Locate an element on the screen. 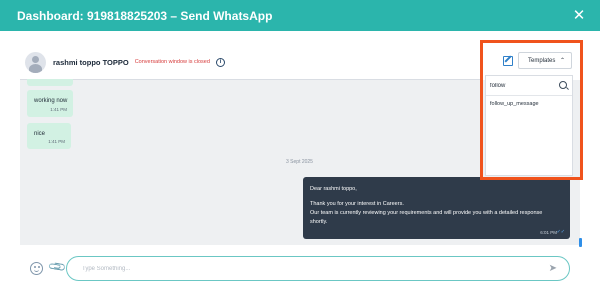 This screenshot has height=290, width=600. edit-icon is located at coordinates (508, 61).